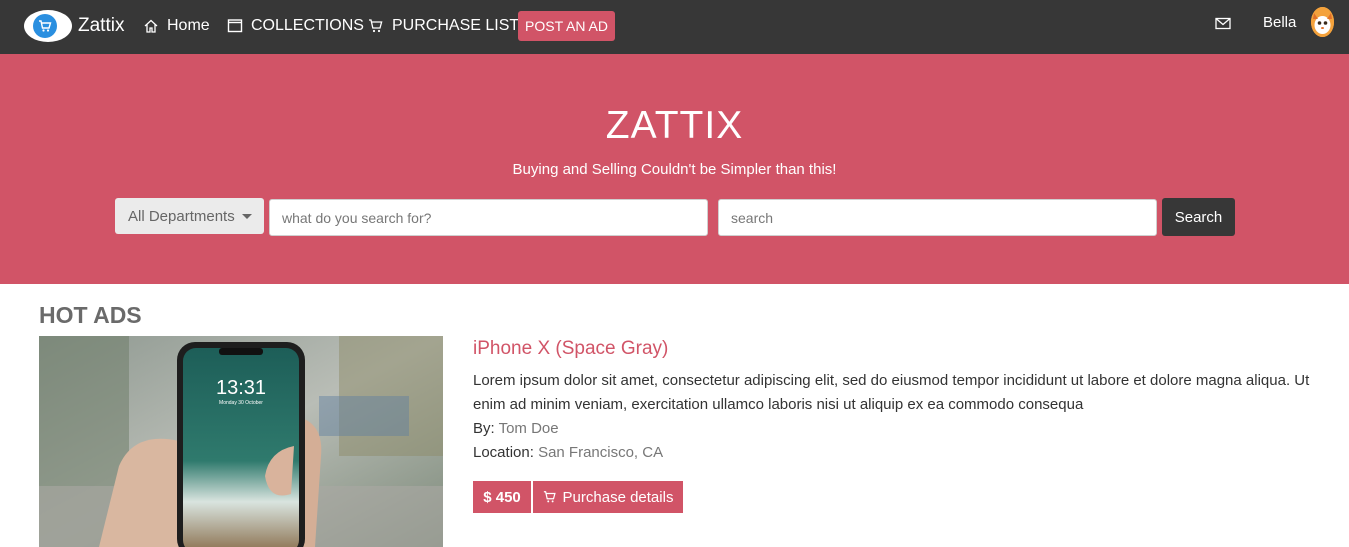 This screenshot has width=1349, height=547. Describe the element at coordinates (188, 25) in the screenshot. I see `nav-home-label: Home` at that location.